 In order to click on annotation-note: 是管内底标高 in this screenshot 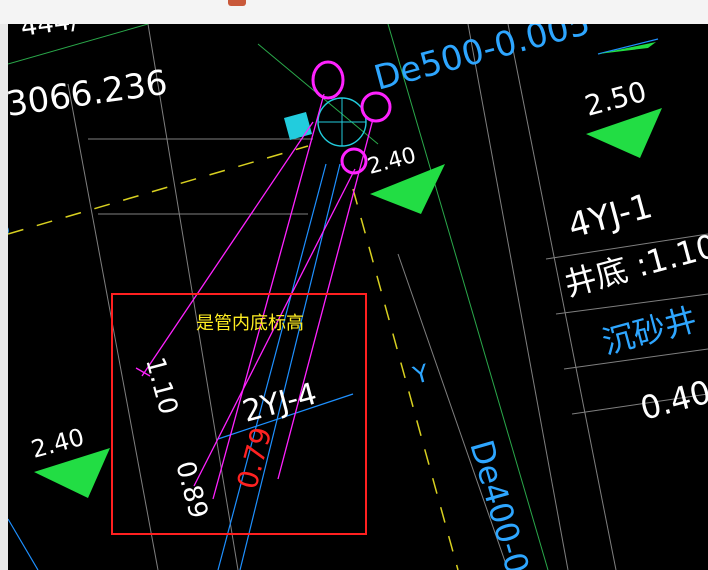, I will do `click(250, 323)`.